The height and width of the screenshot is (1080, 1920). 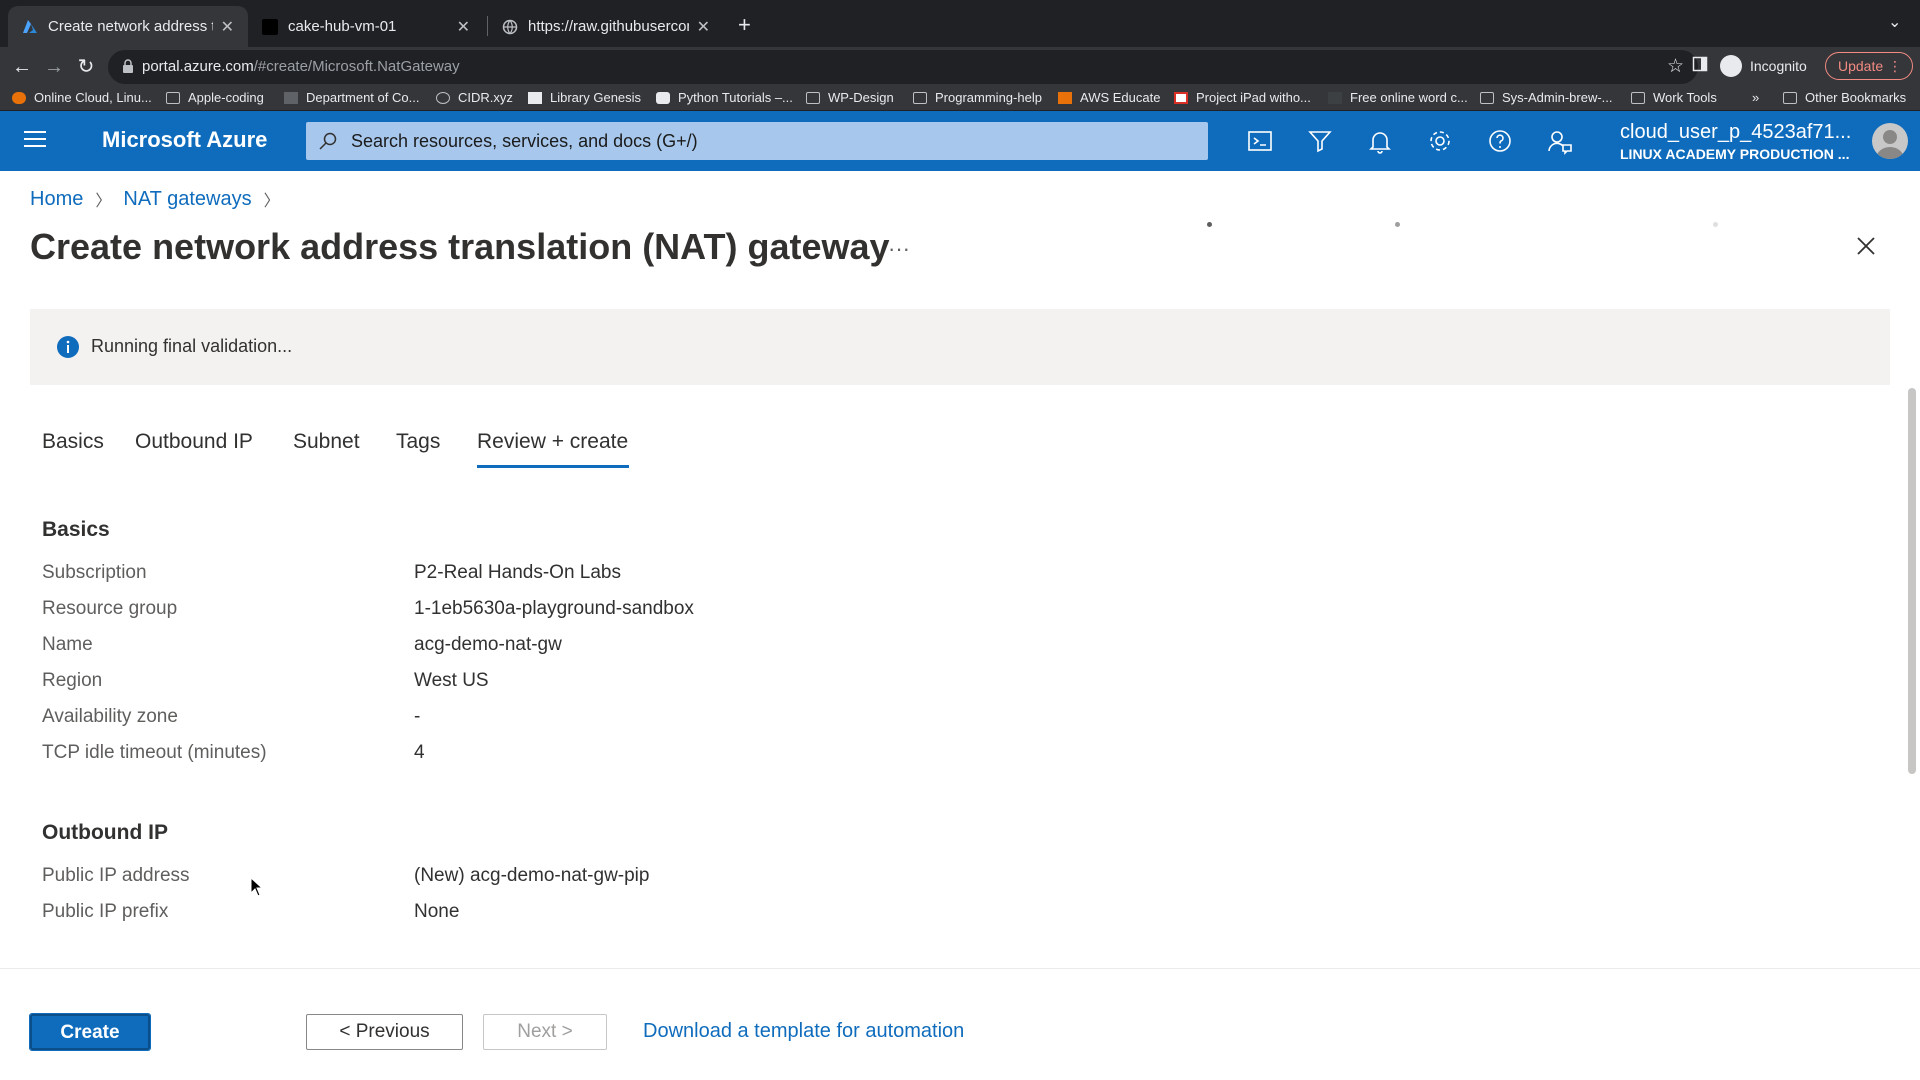 What do you see at coordinates (1700, 65) in the screenshot?
I see `side-panel-icon` at bounding box center [1700, 65].